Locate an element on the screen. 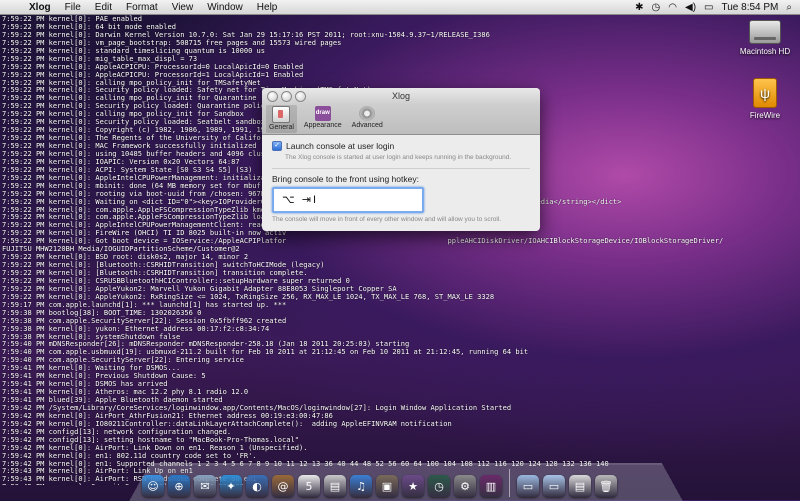 The width and height of the screenshot is (800, 501). imovie-icon: ★ is located at coordinates (413, 486).